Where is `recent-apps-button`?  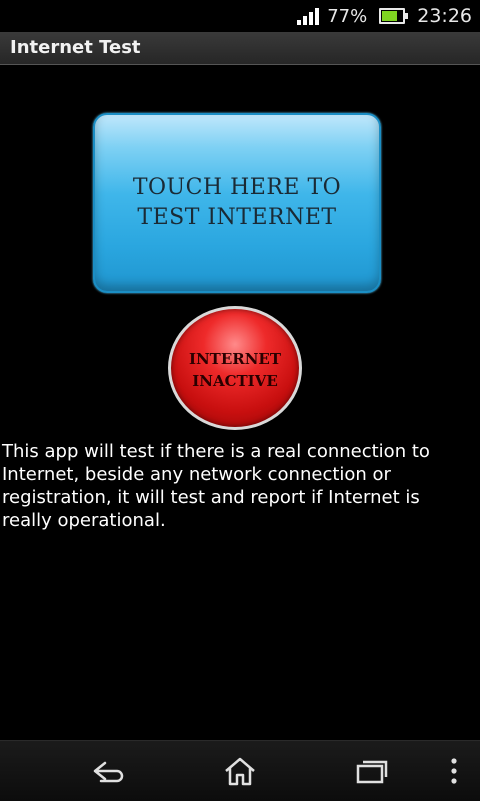 recent-apps-button is located at coordinates (372, 771).